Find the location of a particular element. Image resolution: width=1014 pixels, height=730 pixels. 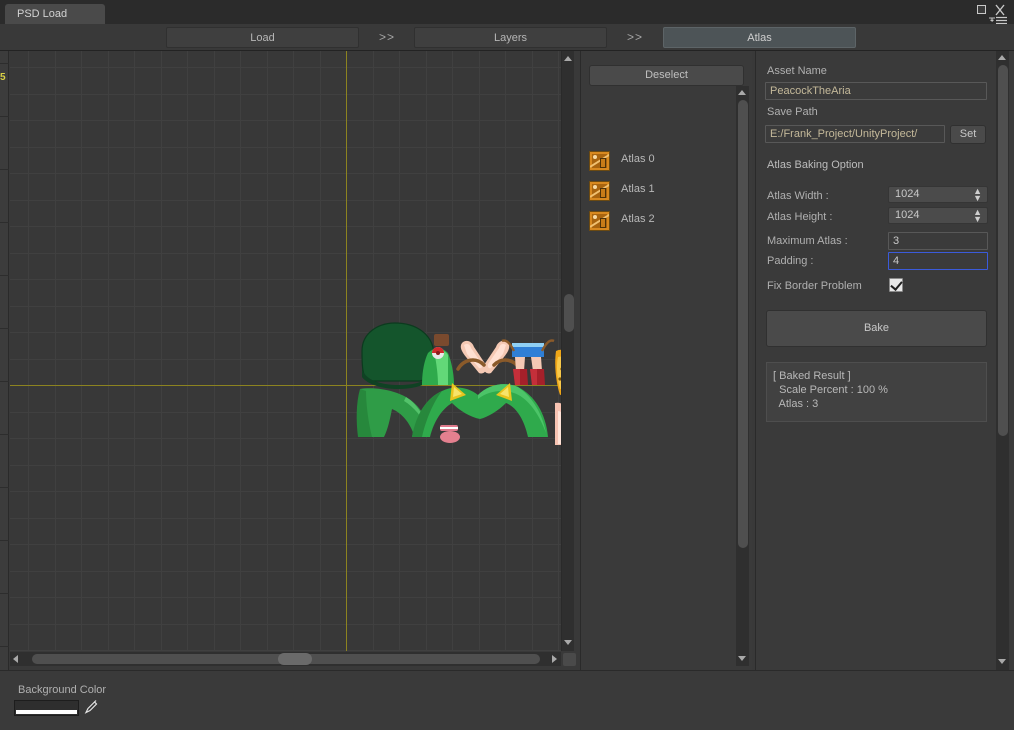

inspector-scrollbar is located at coordinates (1002, 360).